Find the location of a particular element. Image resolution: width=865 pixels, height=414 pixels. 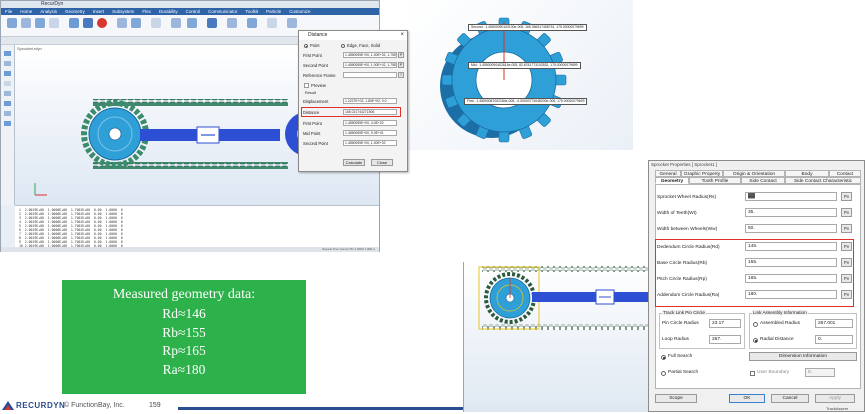

apply-button: Apply is located at coordinates (835, 398).